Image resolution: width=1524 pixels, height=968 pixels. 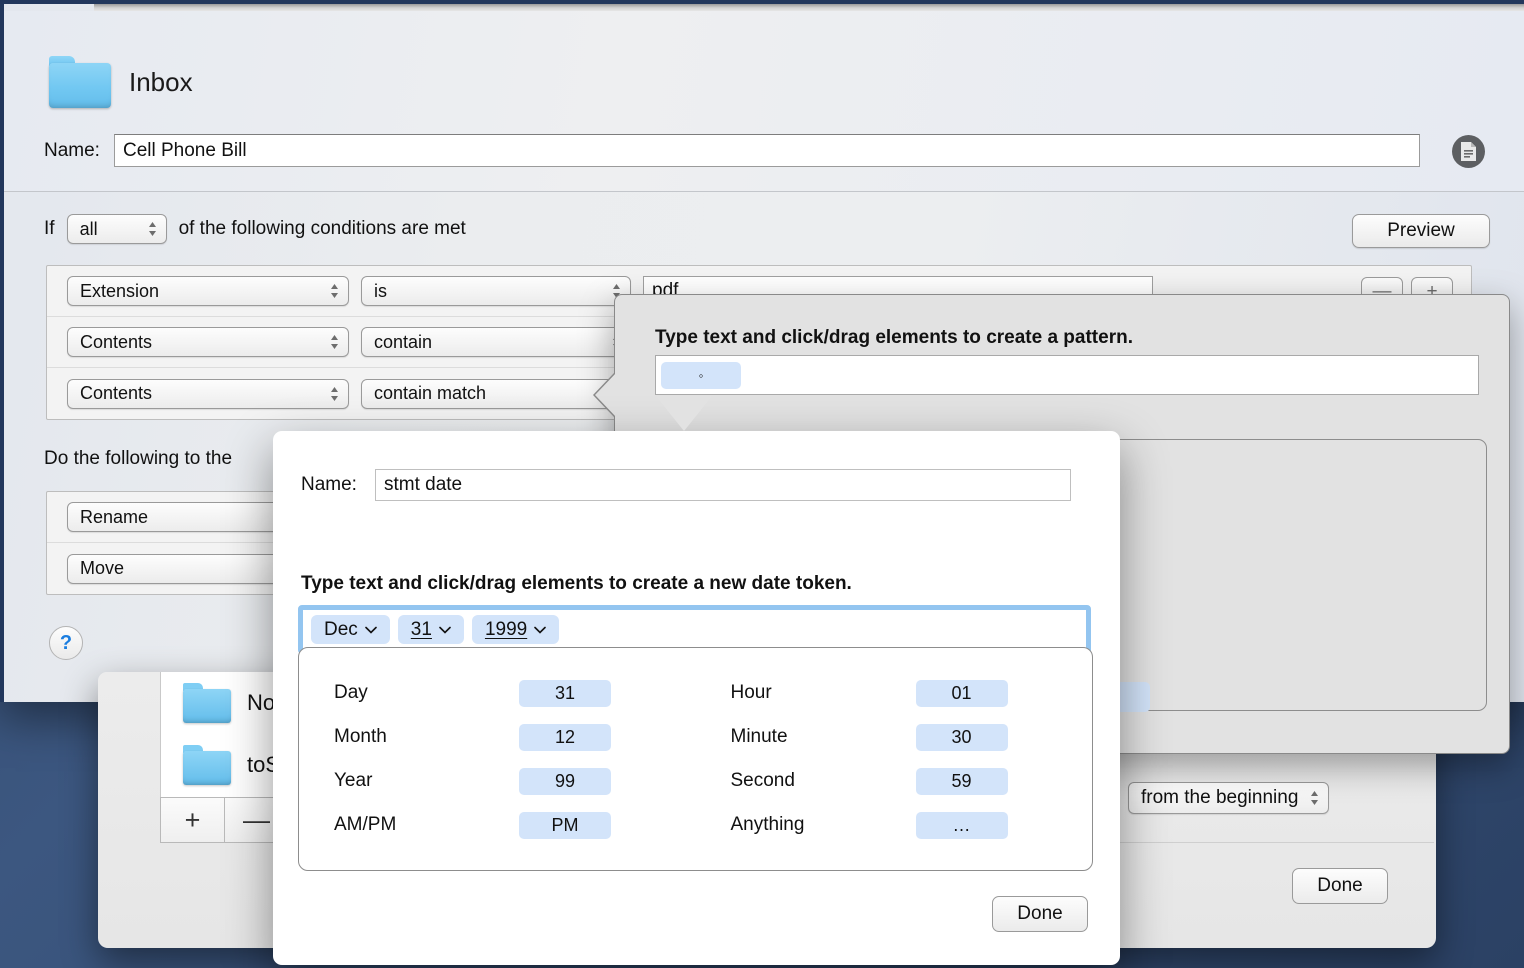 I want to click on date-element-row: Second 59, so click(x=893, y=781).